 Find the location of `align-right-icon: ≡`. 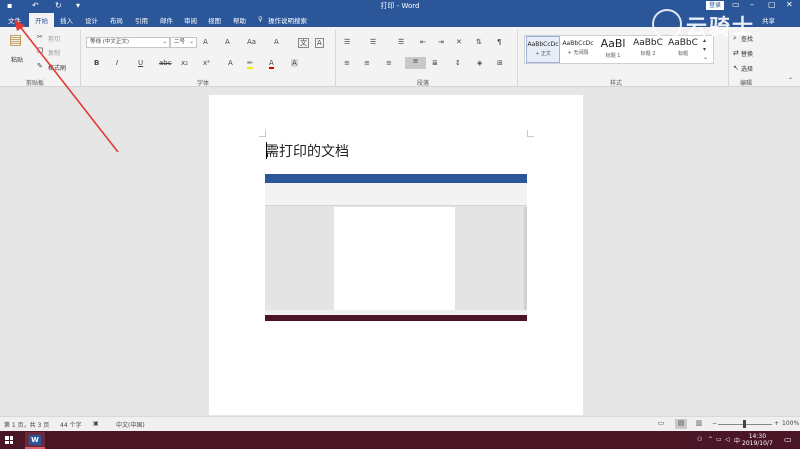

align-right-icon: ≡ is located at coordinates (389, 63).